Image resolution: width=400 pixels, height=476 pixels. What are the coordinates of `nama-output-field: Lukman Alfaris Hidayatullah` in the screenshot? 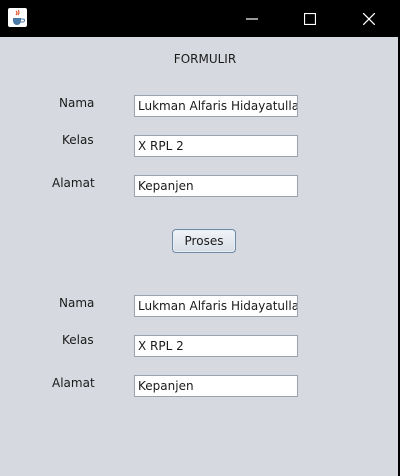 It's located at (216, 306).